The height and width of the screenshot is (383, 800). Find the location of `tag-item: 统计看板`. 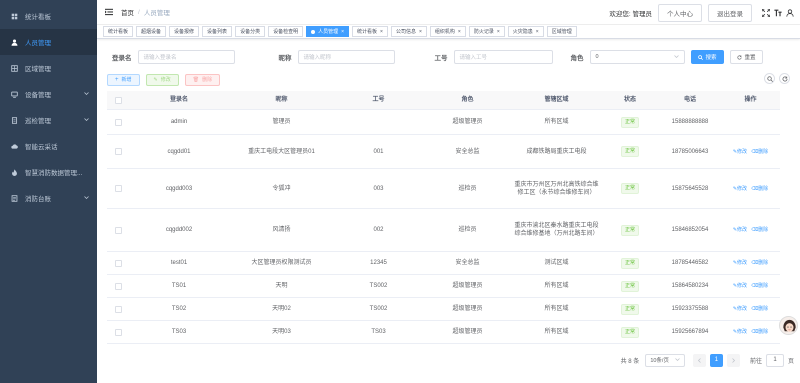

tag-item: 统计看板 is located at coordinates (118, 31).